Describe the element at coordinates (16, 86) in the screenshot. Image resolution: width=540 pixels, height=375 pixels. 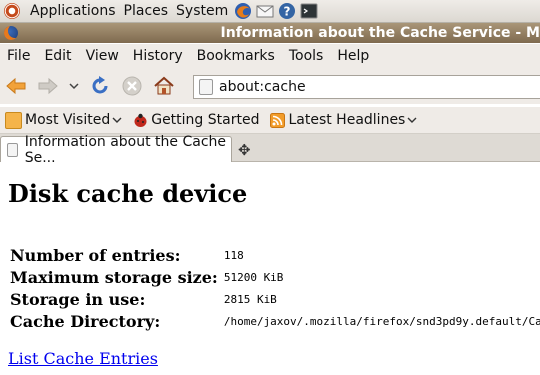
I see `back-icon` at that location.